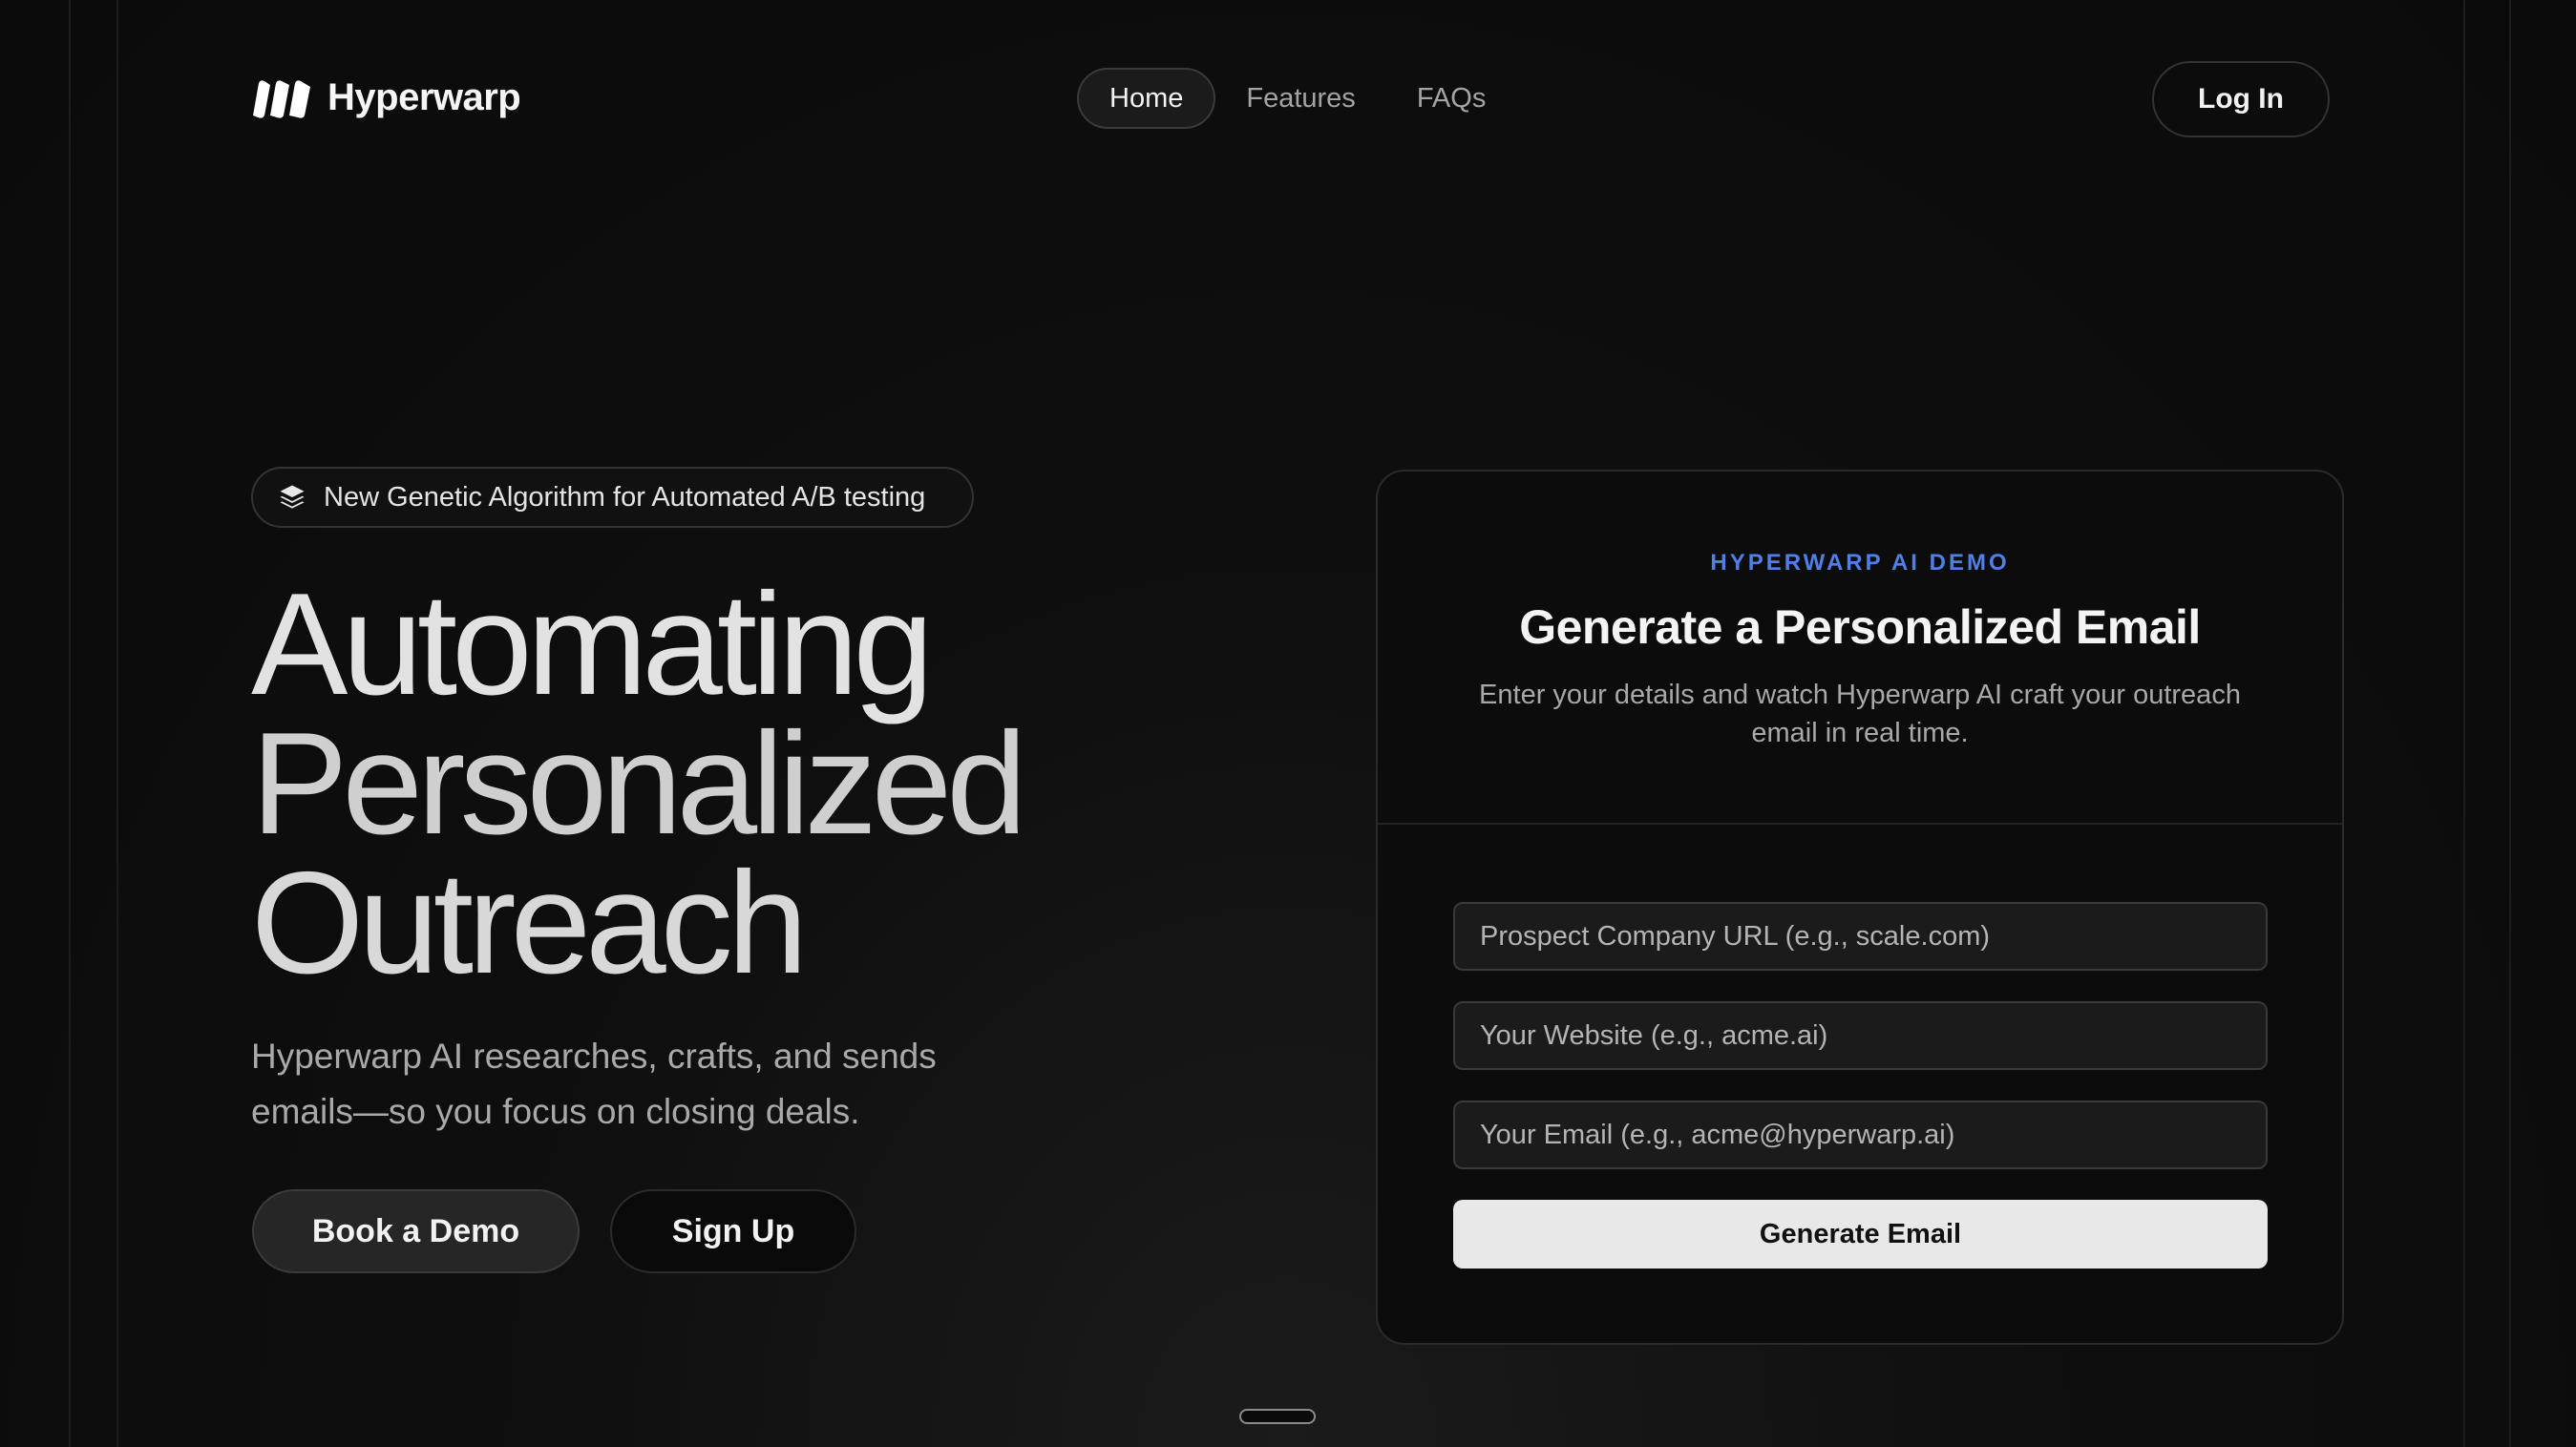 The width and height of the screenshot is (2576, 1447). I want to click on main-nav: Home Features FAQs, so click(1296, 99).